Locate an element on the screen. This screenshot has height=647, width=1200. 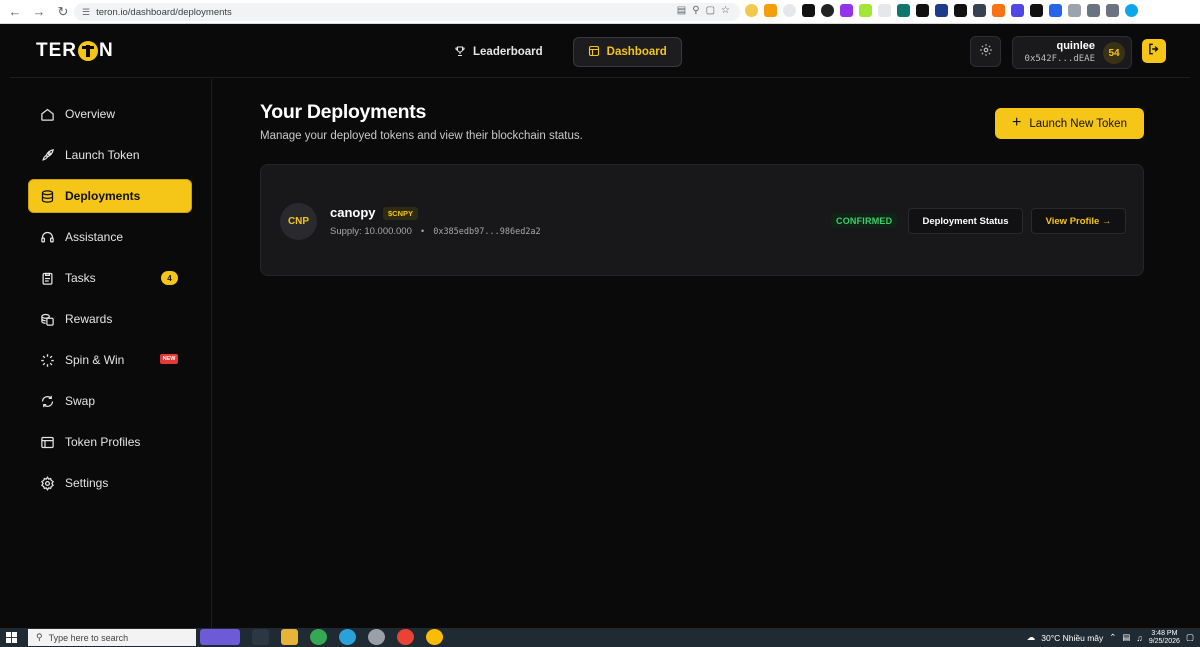
profile-avatar-icon is located at coordinates (1131, 10).